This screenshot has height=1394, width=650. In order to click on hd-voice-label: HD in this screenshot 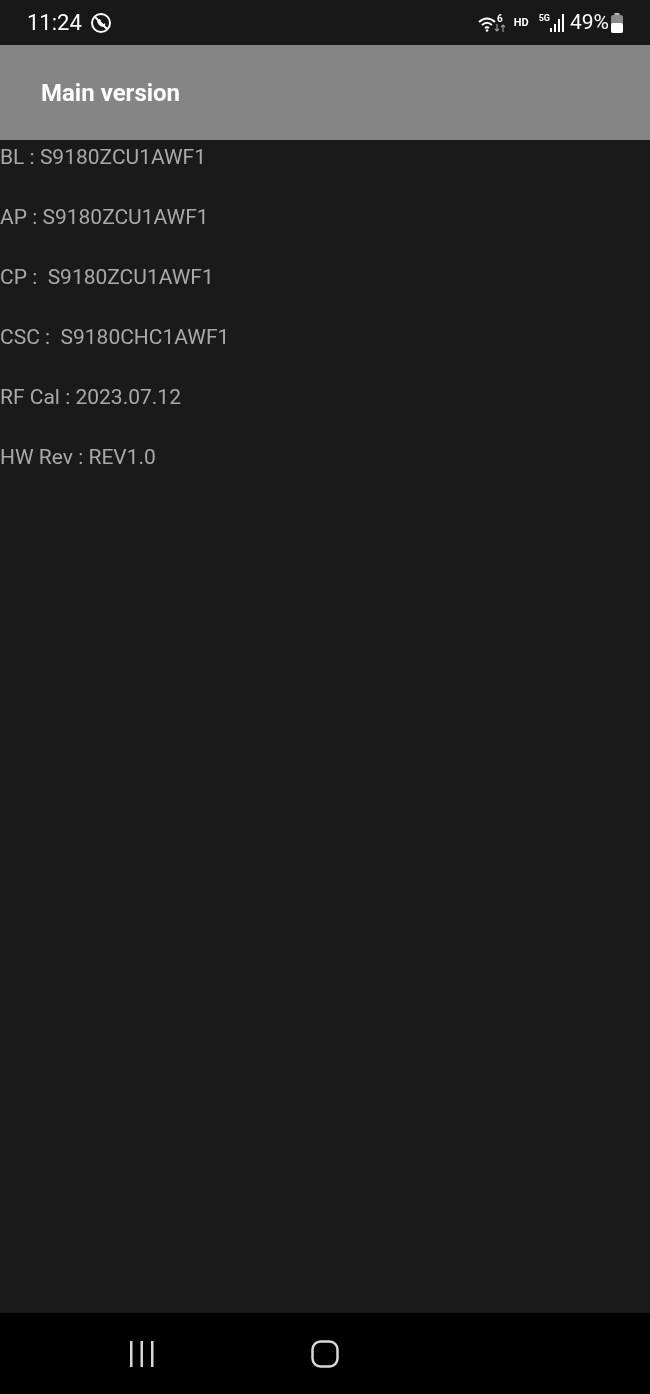, I will do `click(521, 22)`.